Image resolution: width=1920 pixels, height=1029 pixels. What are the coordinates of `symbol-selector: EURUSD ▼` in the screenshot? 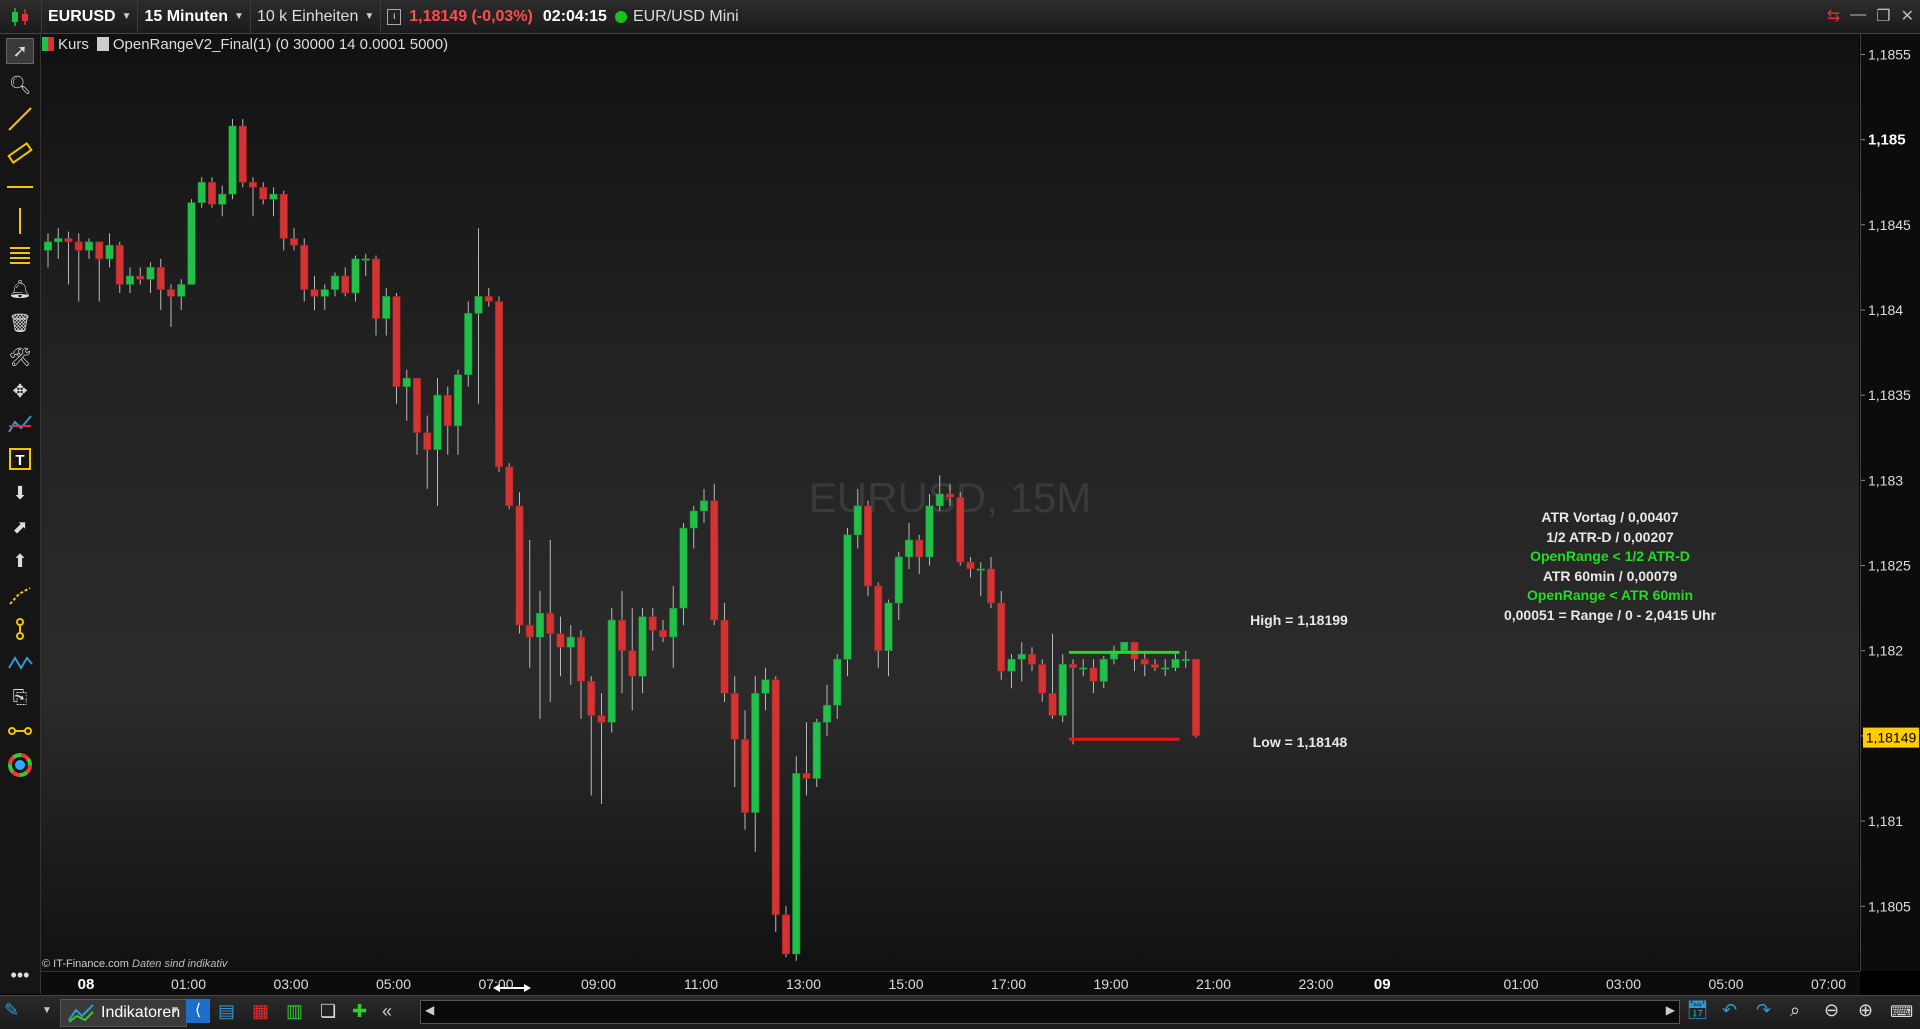 It's located at (90, 17).